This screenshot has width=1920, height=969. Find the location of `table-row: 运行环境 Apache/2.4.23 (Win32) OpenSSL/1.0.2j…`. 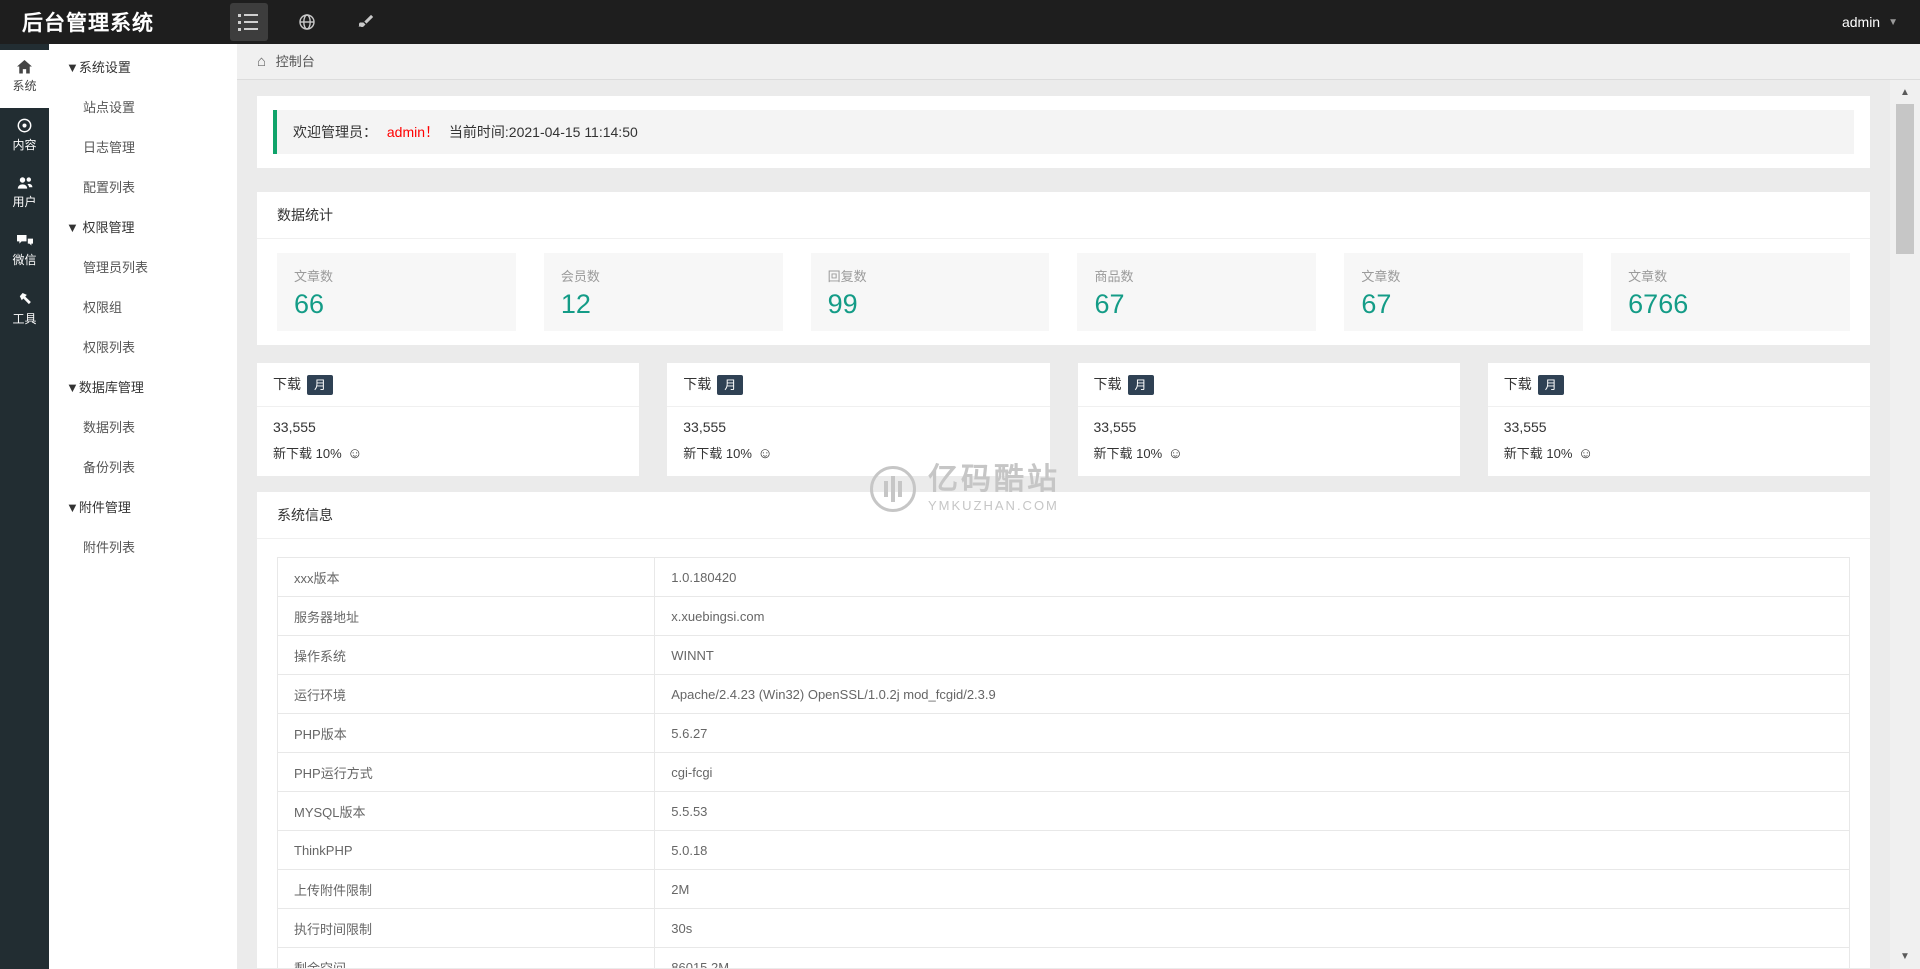

table-row: 运行环境 Apache/2.4.23 (Win32) OpenSSL/1.0.2j… is located at coordinates (1063, 694).